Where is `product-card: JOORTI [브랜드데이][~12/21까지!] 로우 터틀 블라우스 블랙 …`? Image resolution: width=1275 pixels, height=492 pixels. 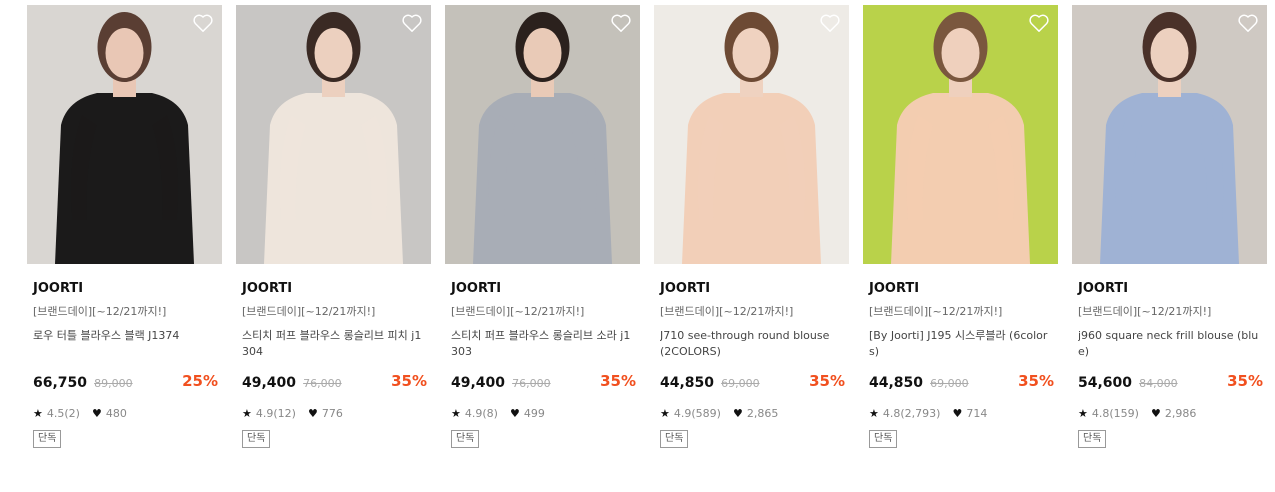
product-card: JOORTI [브랜드데이][~12/21까지!] 로우 터틀 블라우스 블랙 … is located at coordinates (124, 226).